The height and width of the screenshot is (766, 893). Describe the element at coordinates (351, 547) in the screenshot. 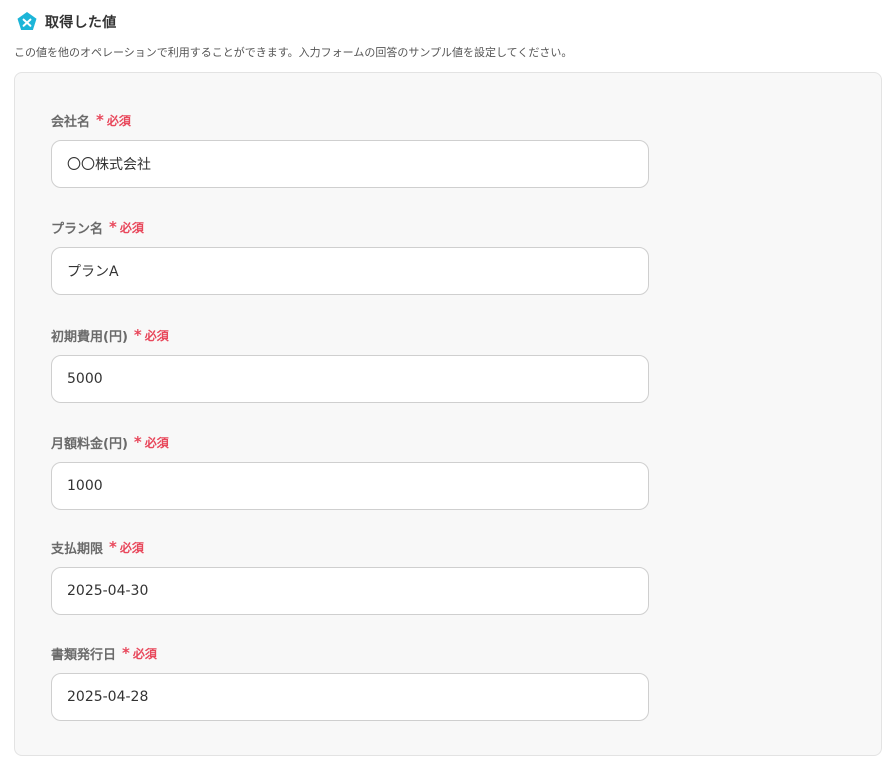

I see `field-label: 支払期限 * 必須` at that location.